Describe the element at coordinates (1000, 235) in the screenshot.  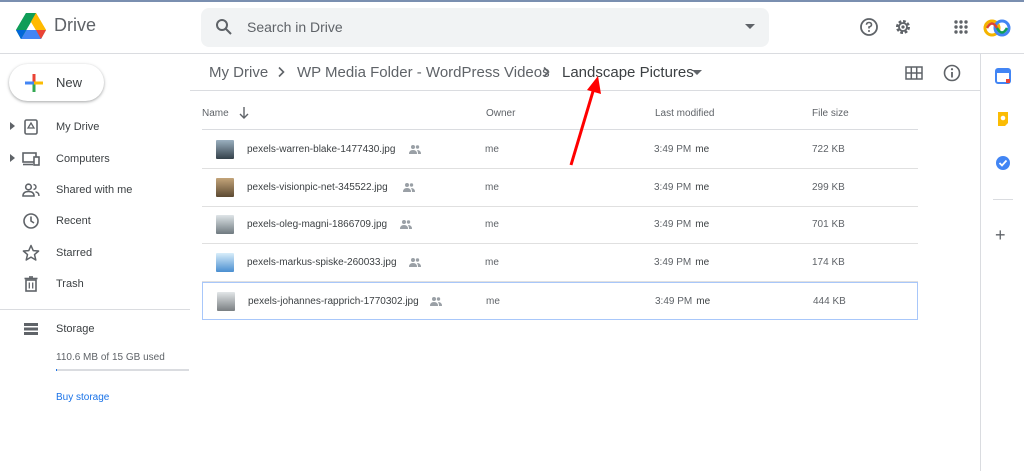
I see `add-addon-plus-icon: +` at that location.